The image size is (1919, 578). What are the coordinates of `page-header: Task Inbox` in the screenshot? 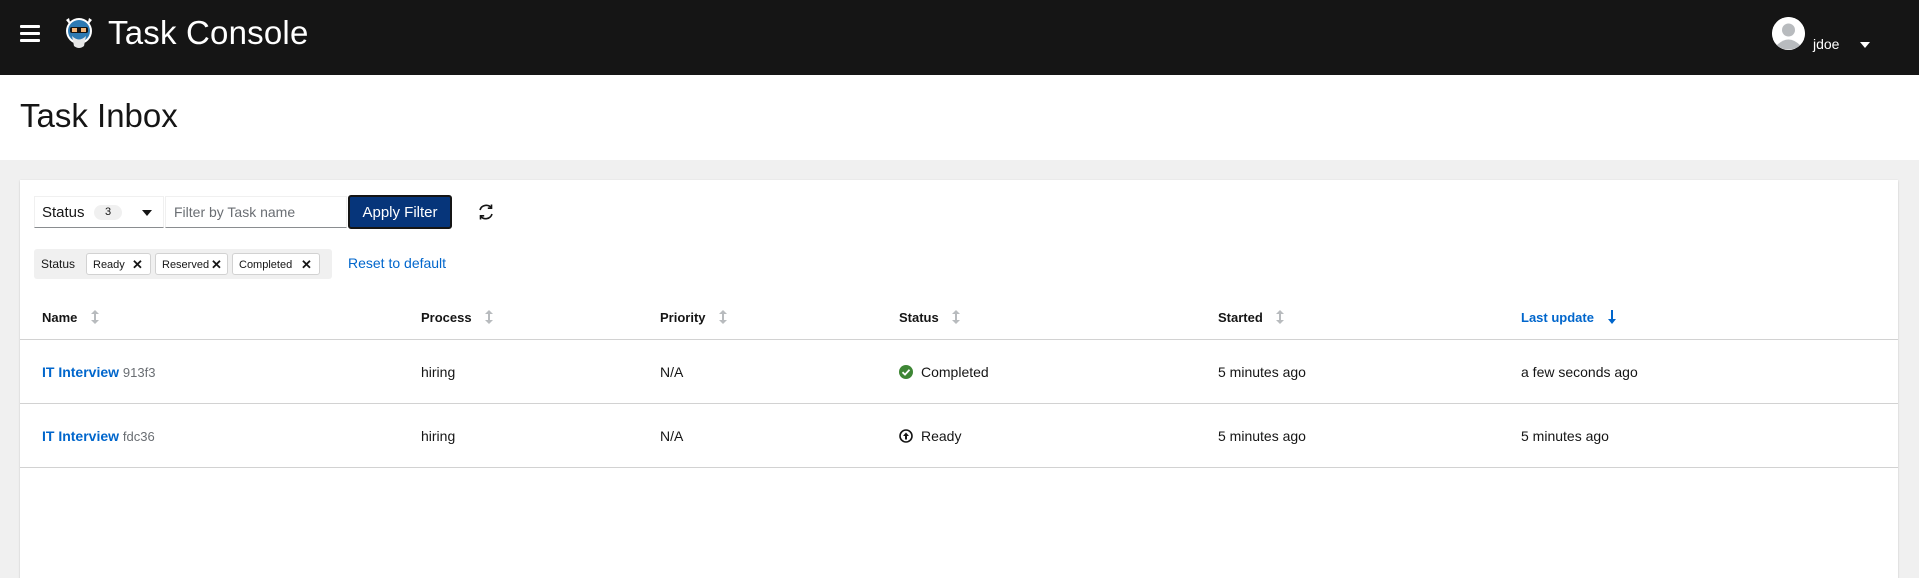 It's located at (959, 117).